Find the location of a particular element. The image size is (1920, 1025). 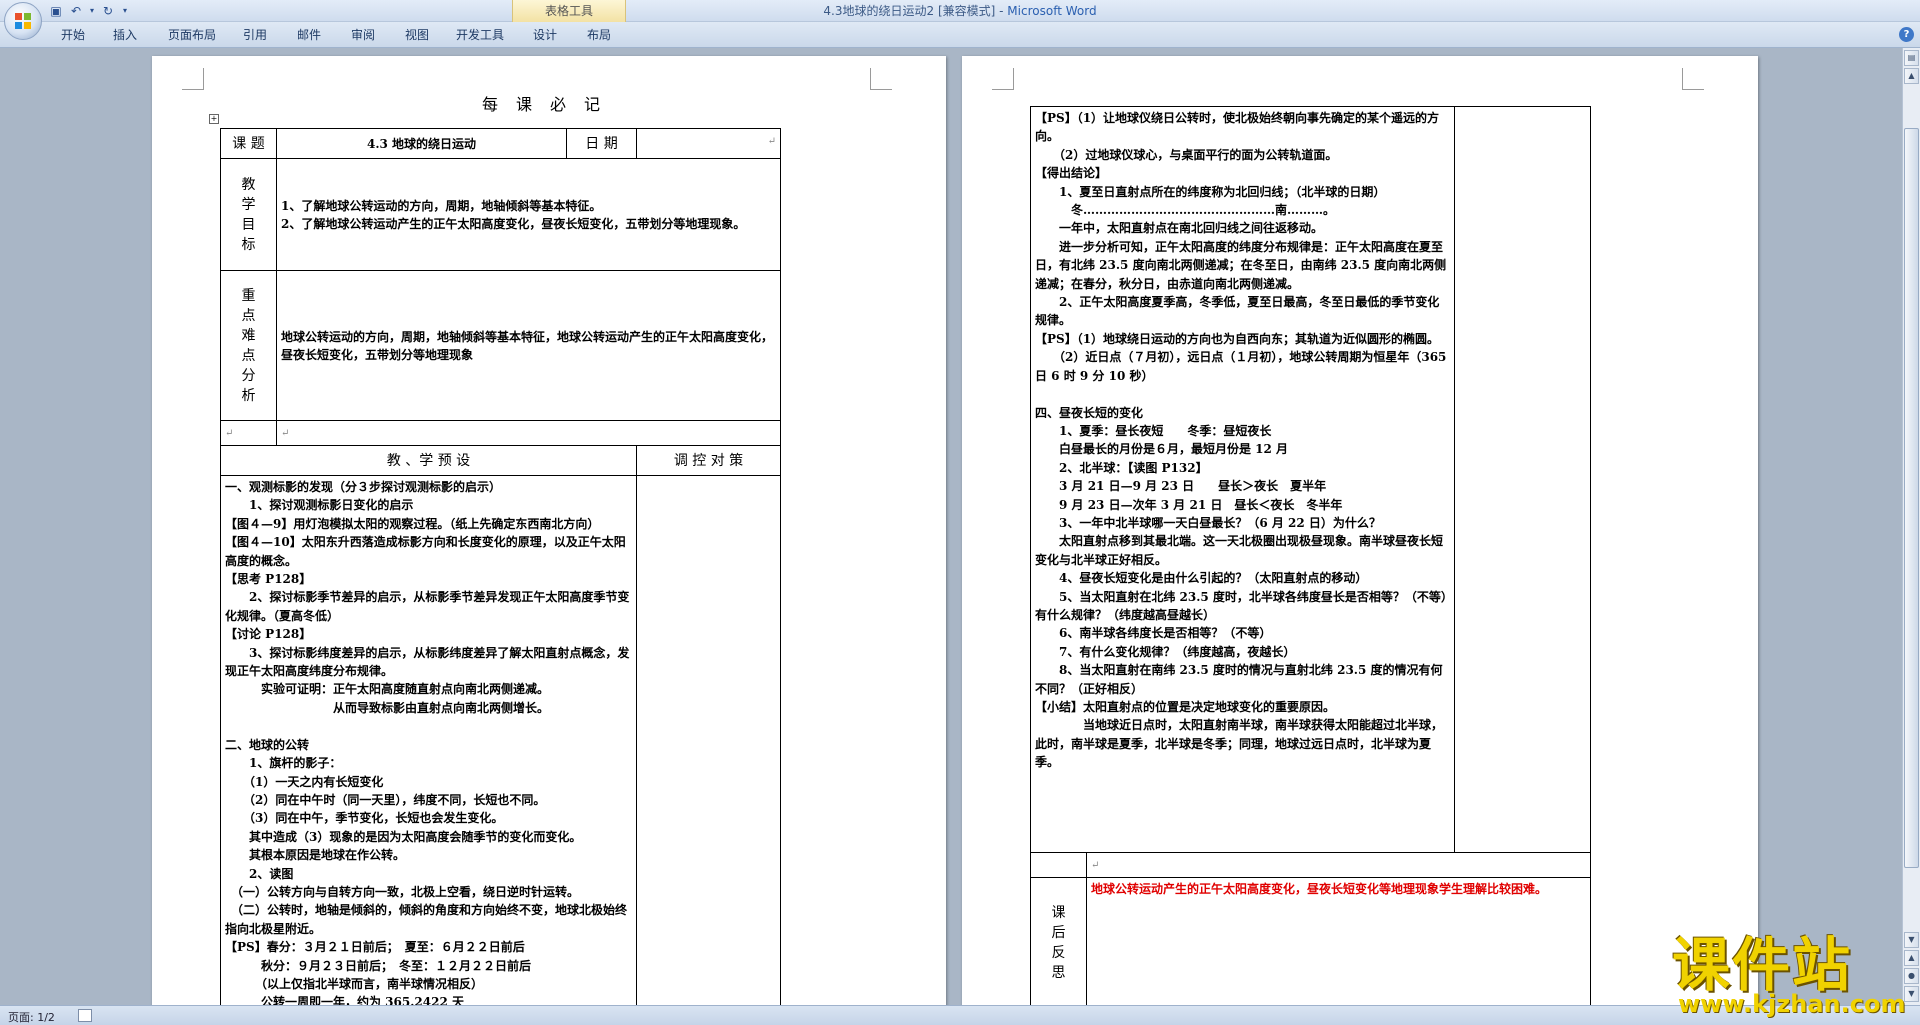

redo-icon: ↻ is located at coordinates (108, 11).